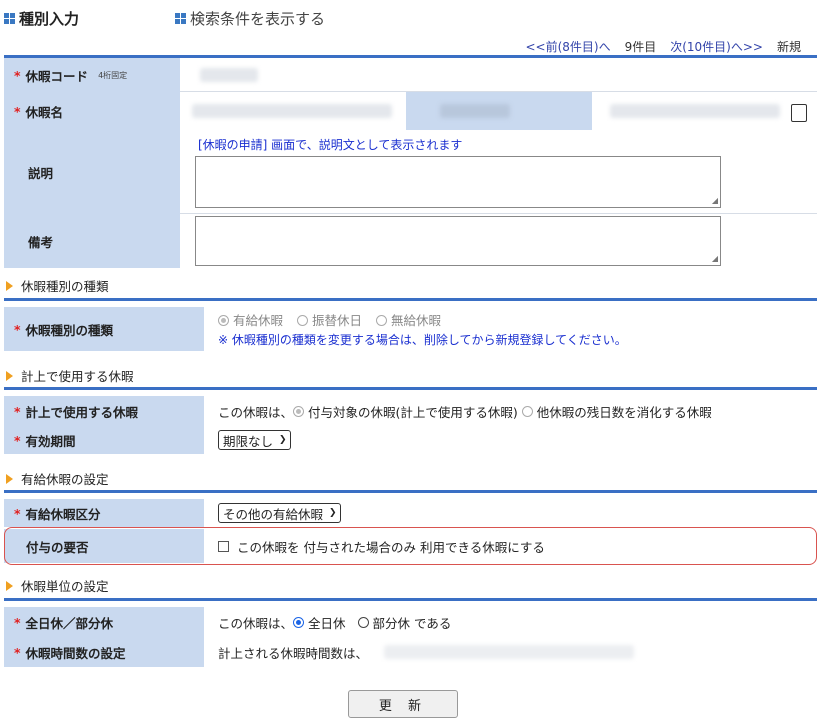 The height and width of the screenshot is (725, 825). I want to click on row-code: * 休暇コード 4桁固定, so click(410, 75).